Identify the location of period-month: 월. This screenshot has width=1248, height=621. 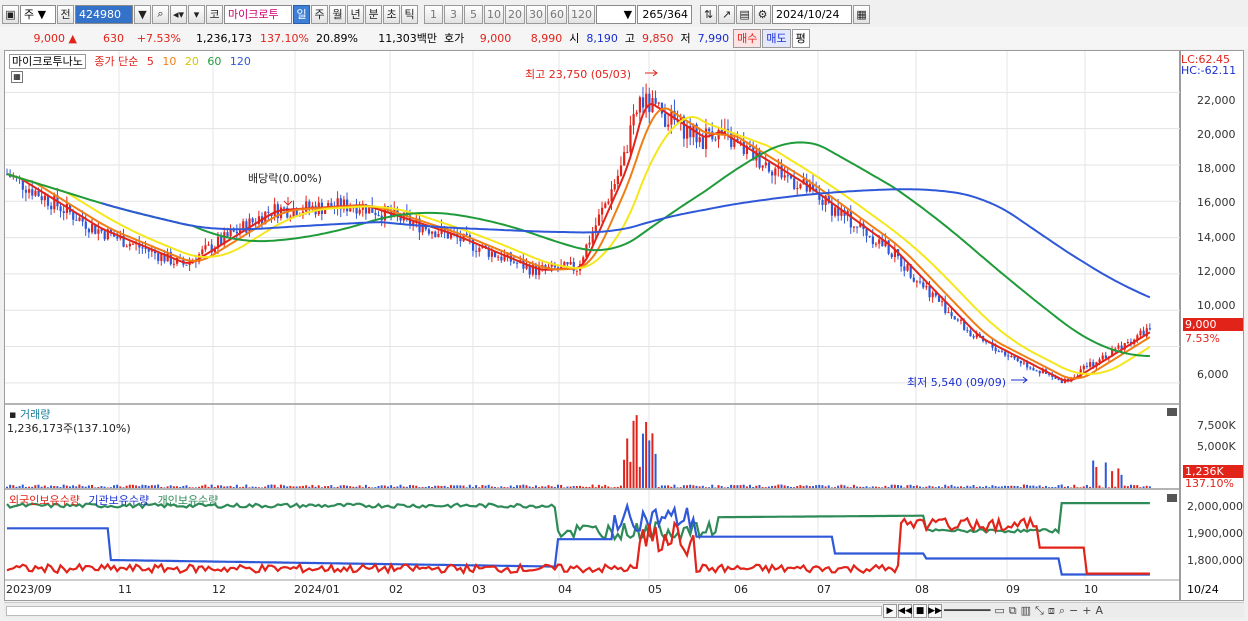
(338, 14).